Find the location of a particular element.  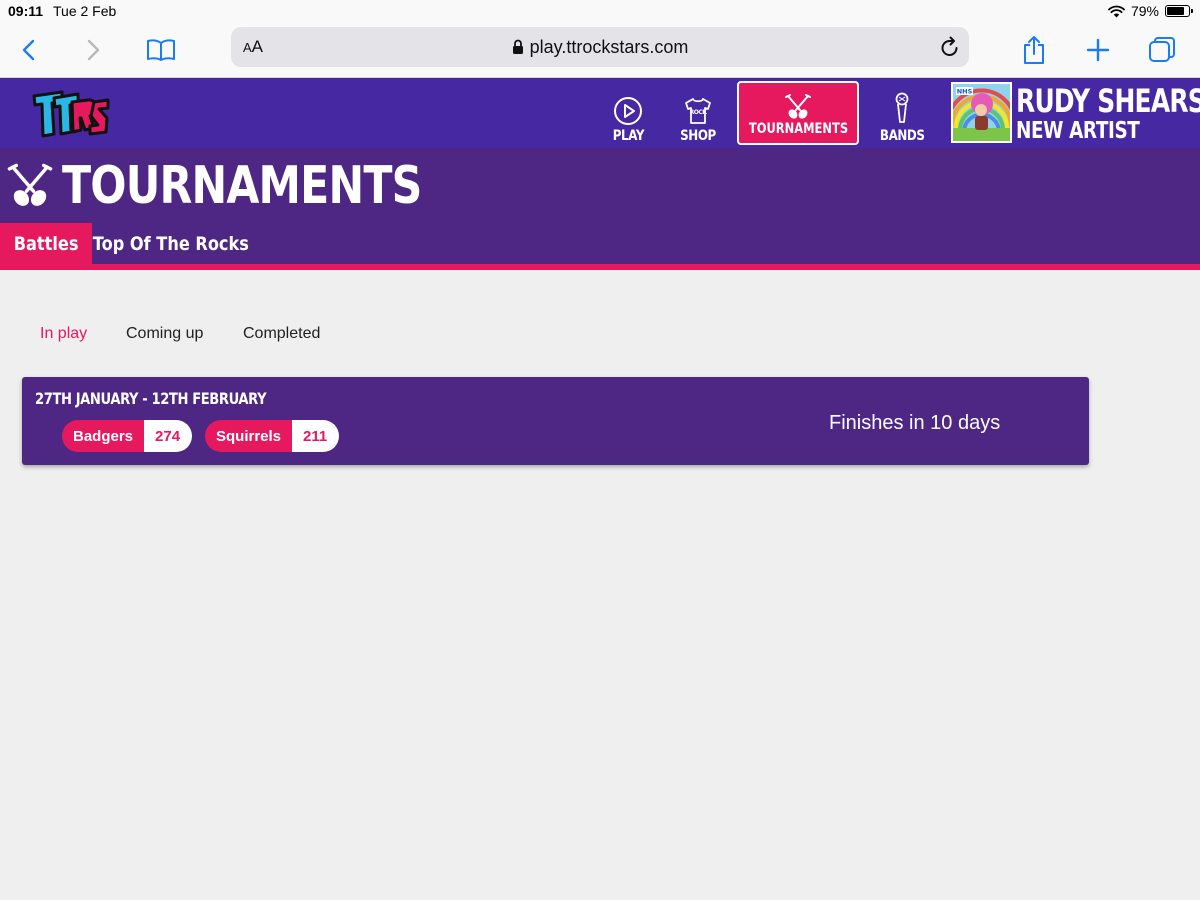

rockstar-avatar-icon: NHS is located at coordinates (981, 112).